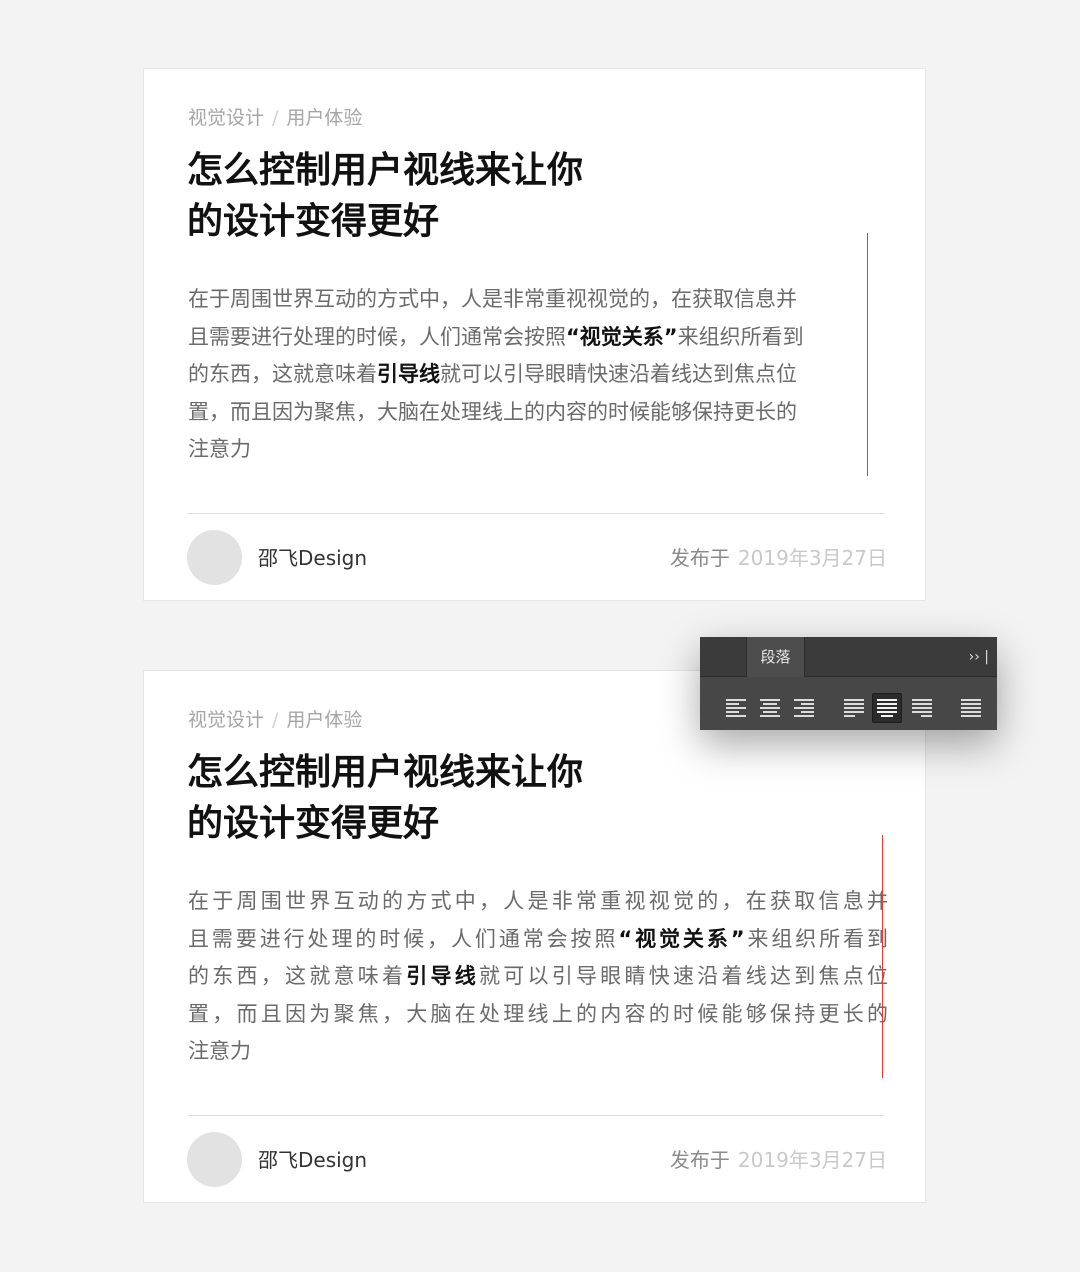  I want to click on align-center-button, so click(770, 708).